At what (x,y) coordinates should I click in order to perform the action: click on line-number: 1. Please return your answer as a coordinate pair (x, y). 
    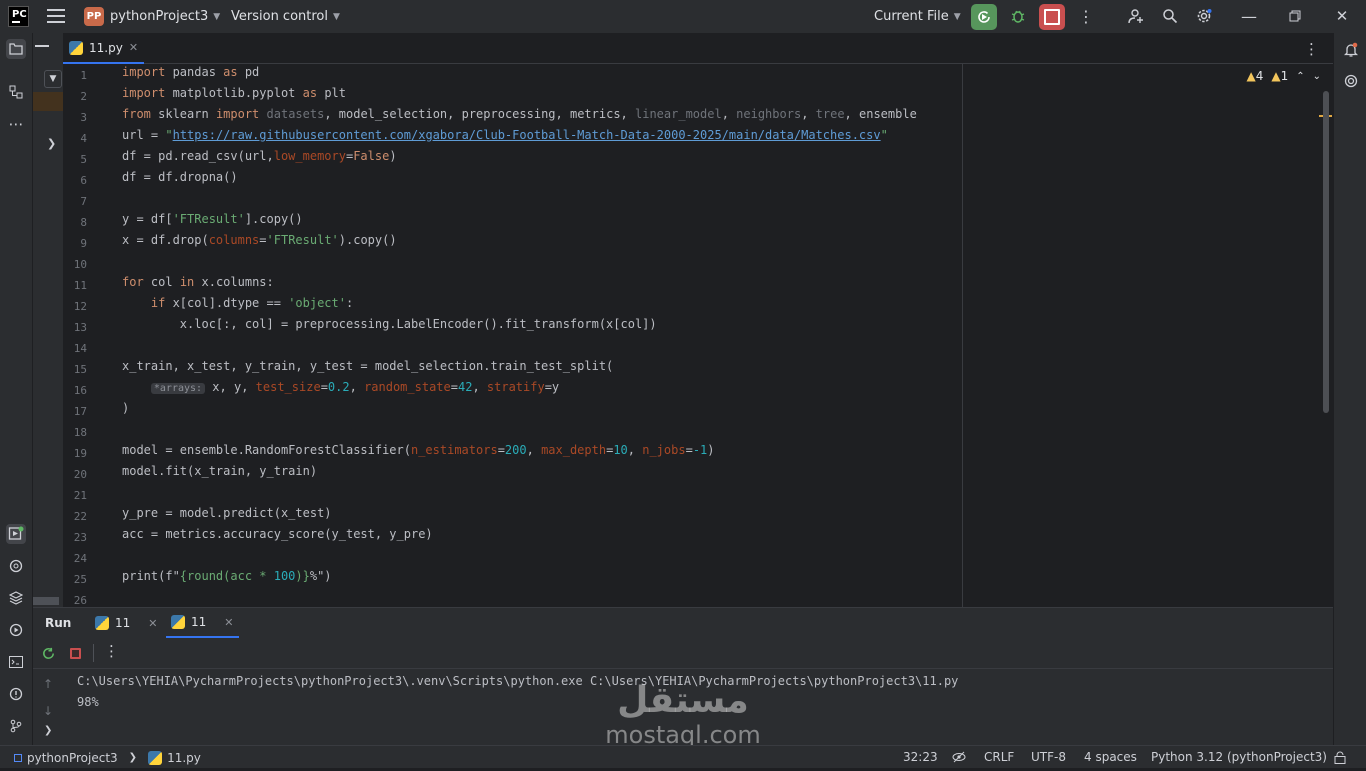
    Looking at the image, I should click on (75, 75).